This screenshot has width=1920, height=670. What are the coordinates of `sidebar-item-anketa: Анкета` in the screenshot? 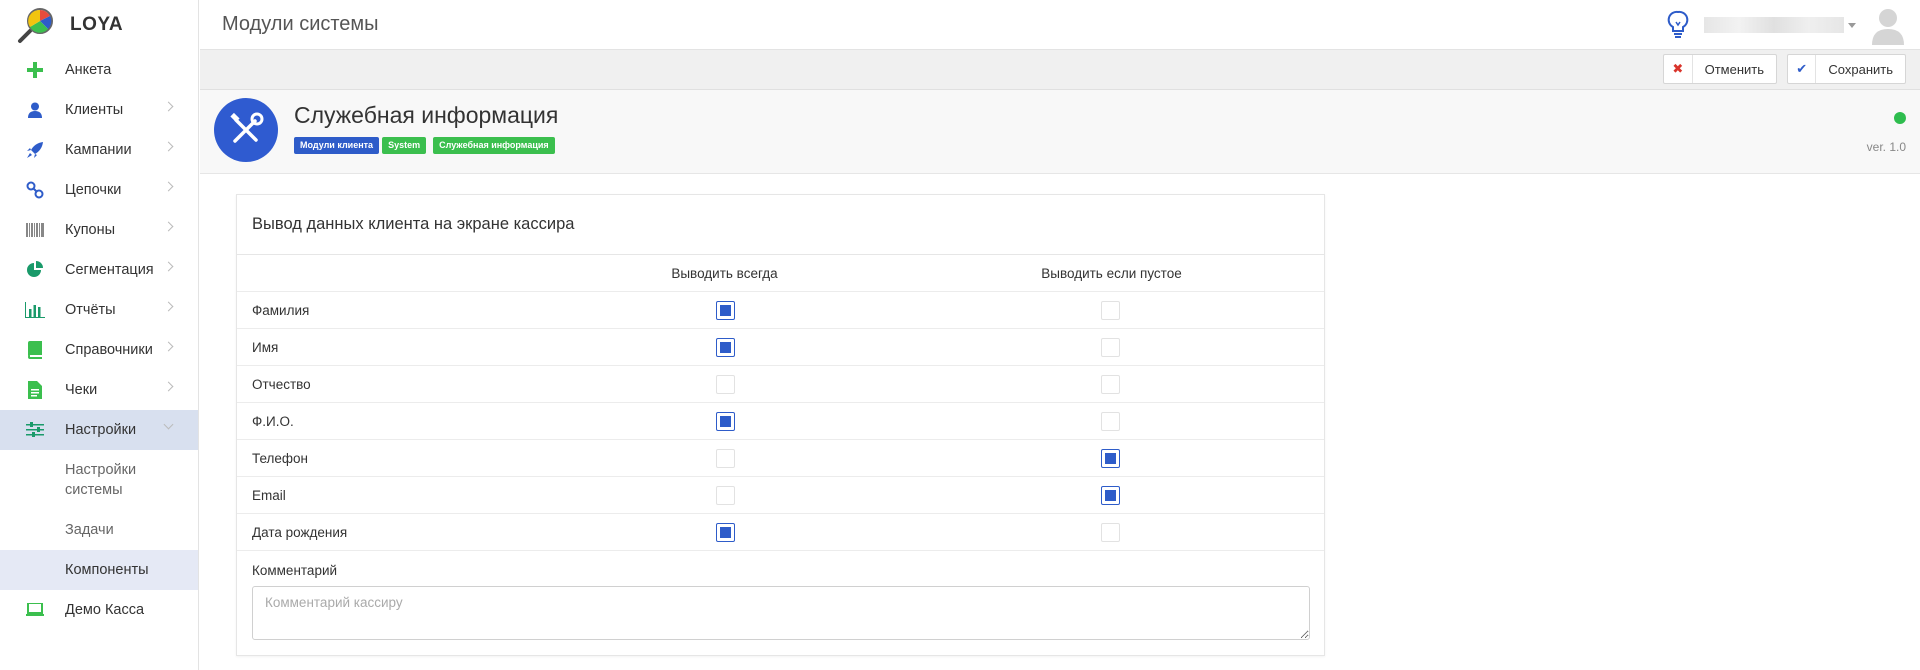 It's located at (99, 70).